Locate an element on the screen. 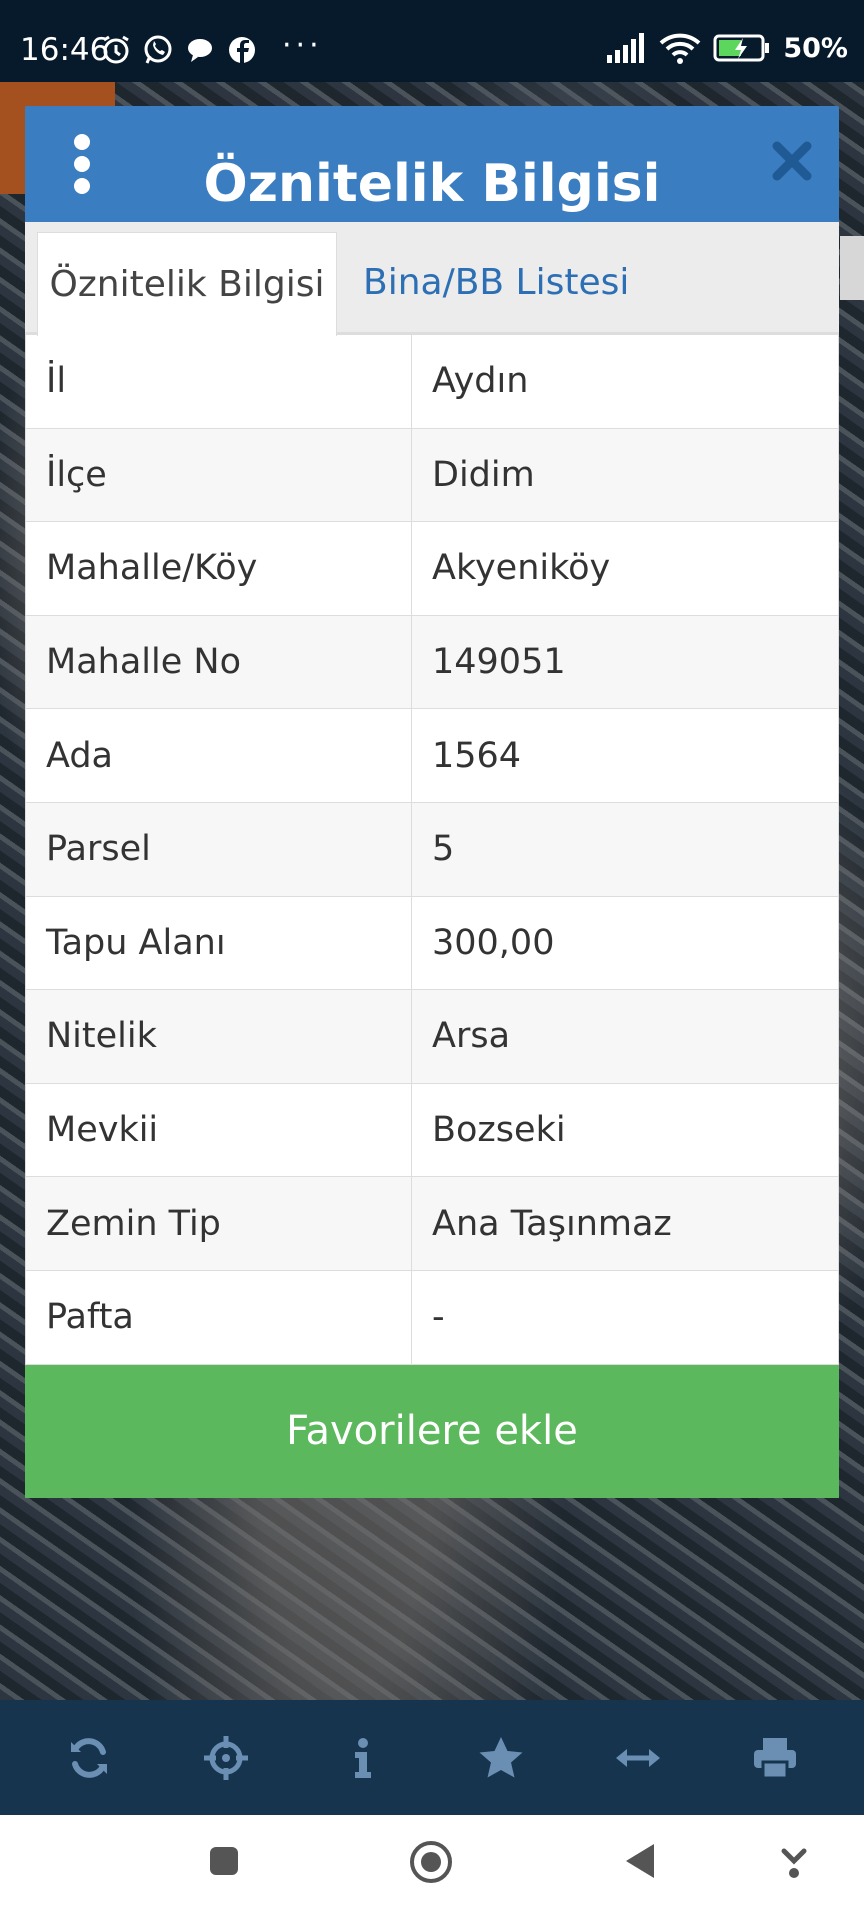 This screenshot has width=864, height=1920. table-row: Tapu Alanı 300,00 is located at coordinates (432, 943).